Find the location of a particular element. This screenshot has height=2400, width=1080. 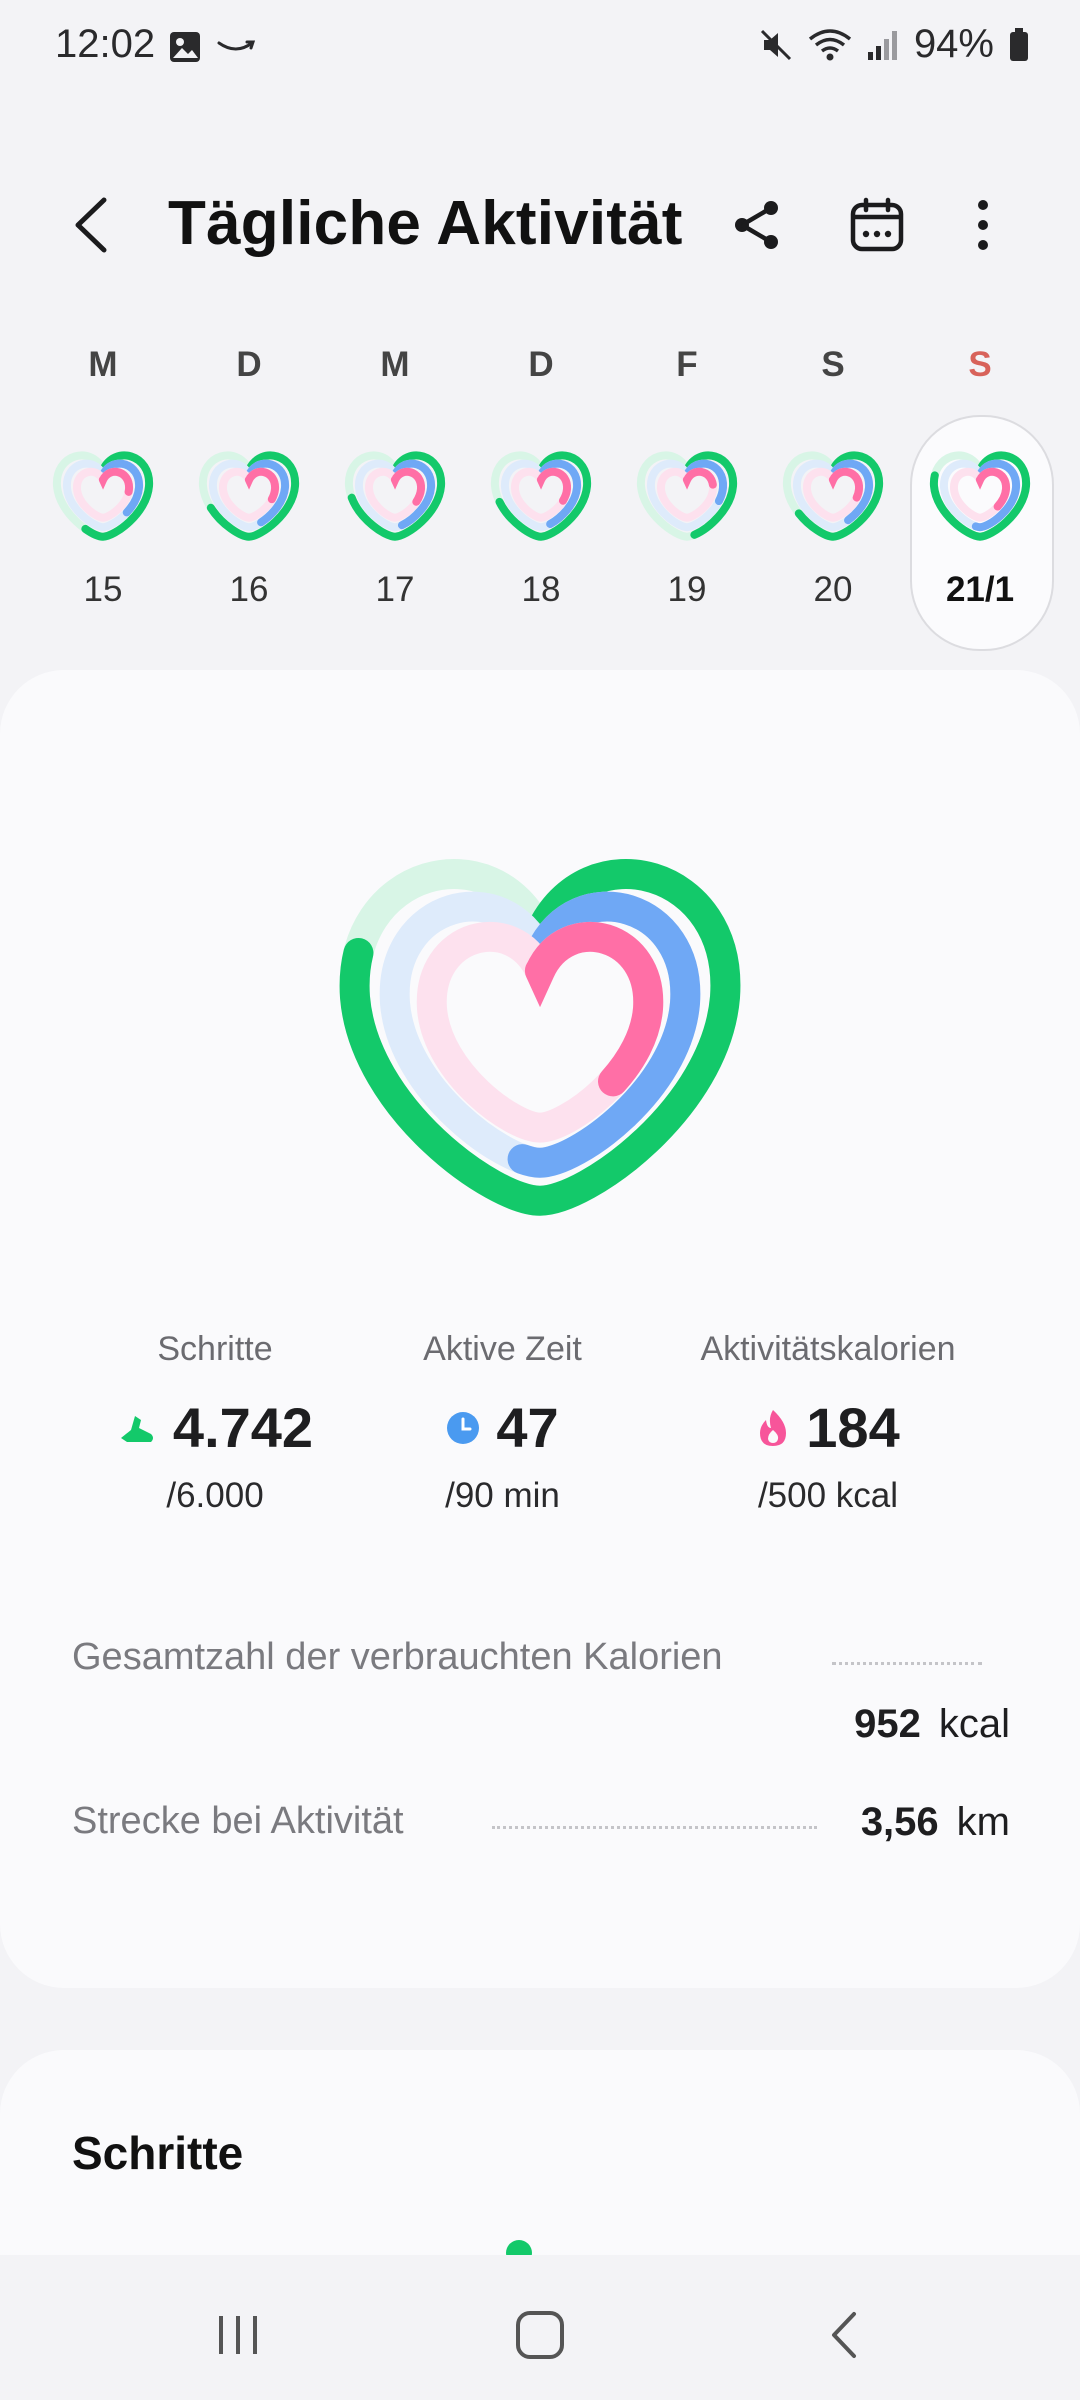

activity-heart-ring-icon is located at coordinates (540, 1037).